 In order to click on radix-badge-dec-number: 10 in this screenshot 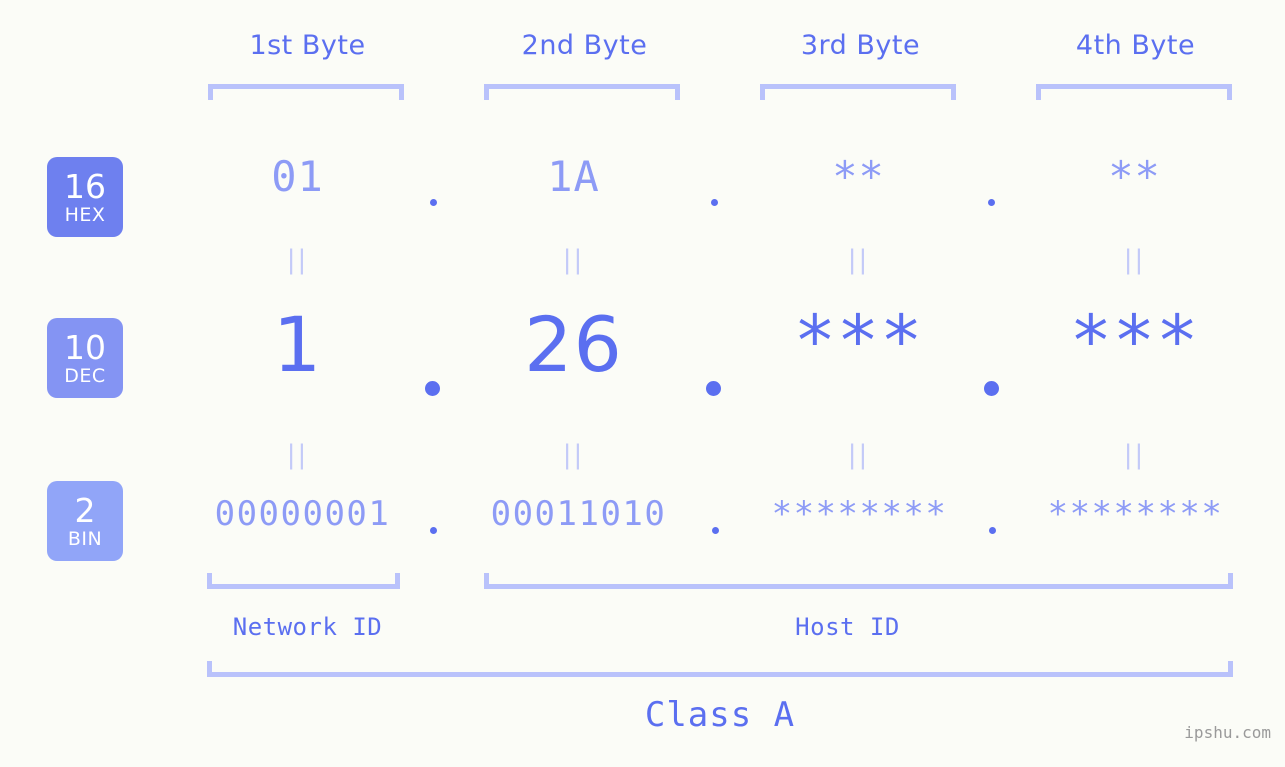, I will do `click(85, 347)`.